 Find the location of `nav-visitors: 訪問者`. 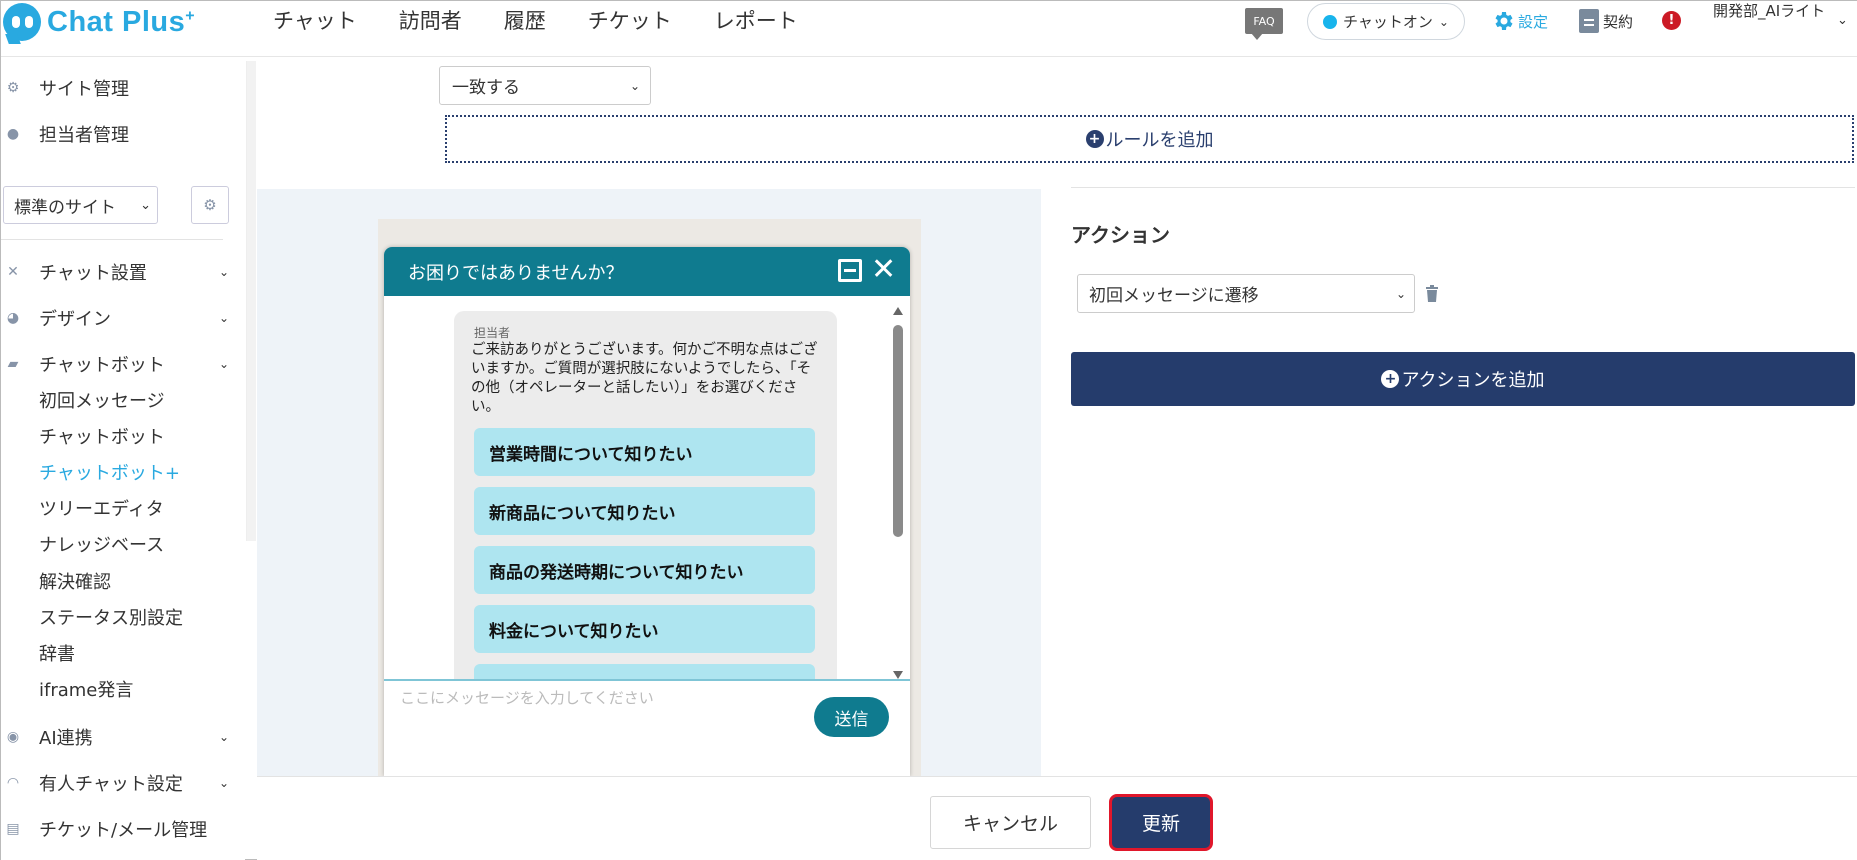

nav-visitors: 訪問者 is located at coordinates (430, 20).